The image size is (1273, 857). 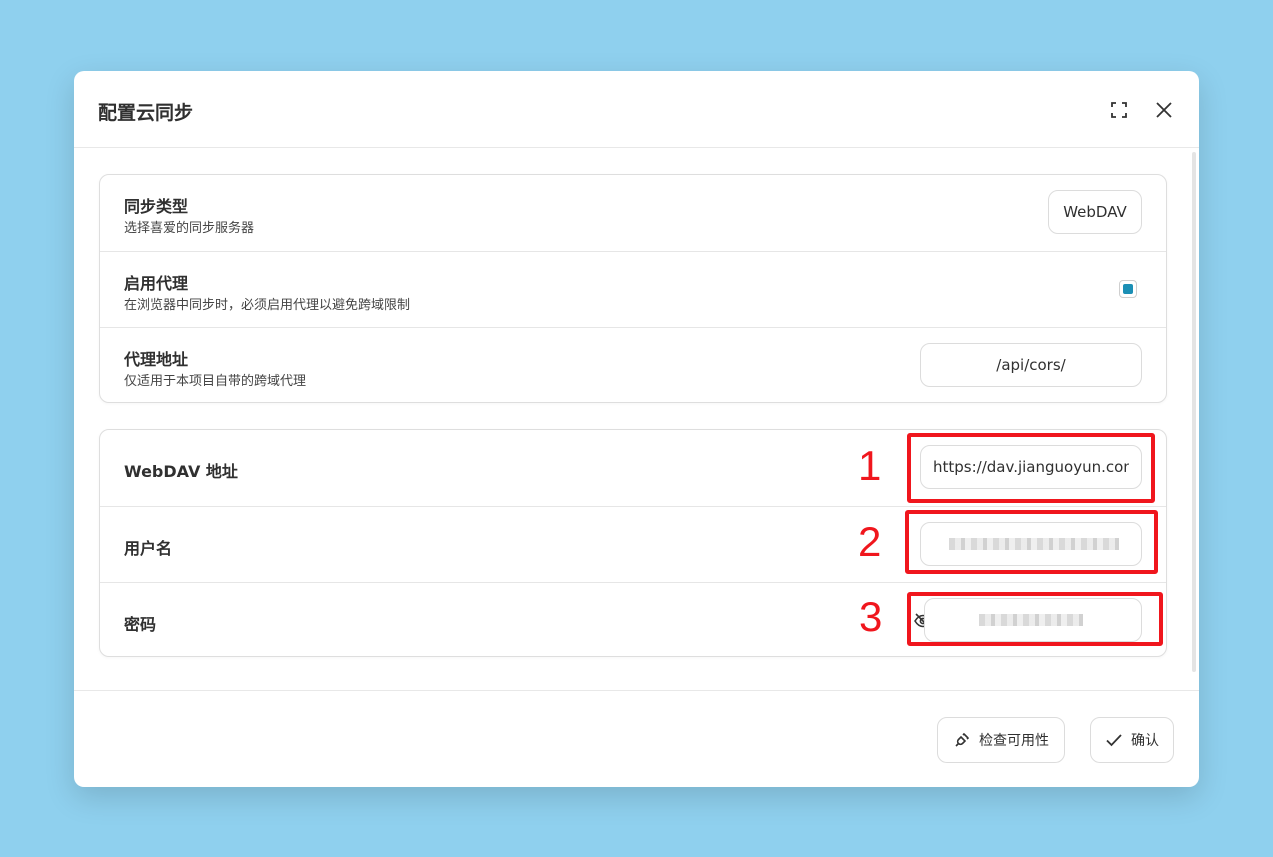 I want to click on plug-icon, so click(x=962, y=739).